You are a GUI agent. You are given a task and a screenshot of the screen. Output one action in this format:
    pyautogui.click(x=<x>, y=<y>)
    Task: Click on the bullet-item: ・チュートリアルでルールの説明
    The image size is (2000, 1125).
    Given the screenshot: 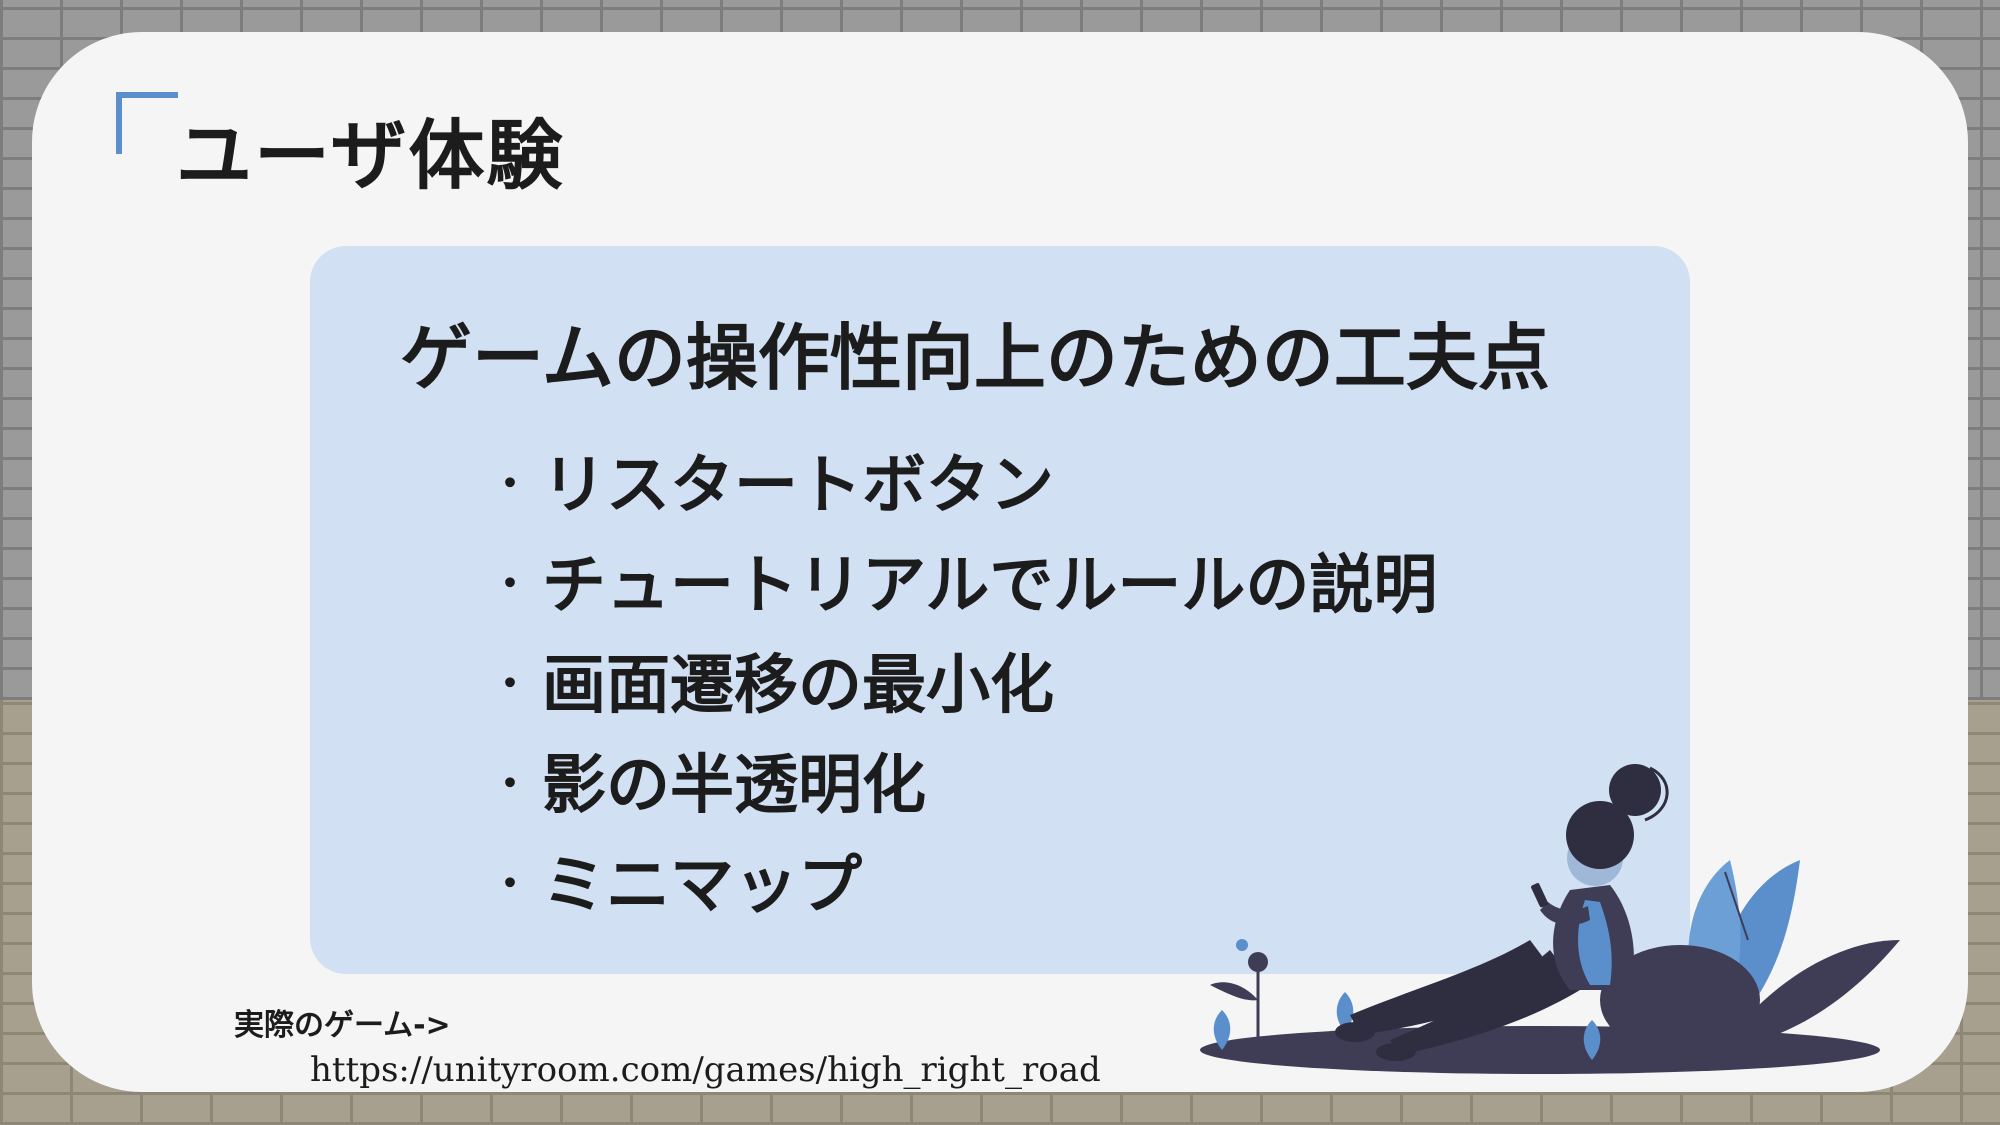 What is the action you would take?
    pyautogui.click(x=963, y=580)
    